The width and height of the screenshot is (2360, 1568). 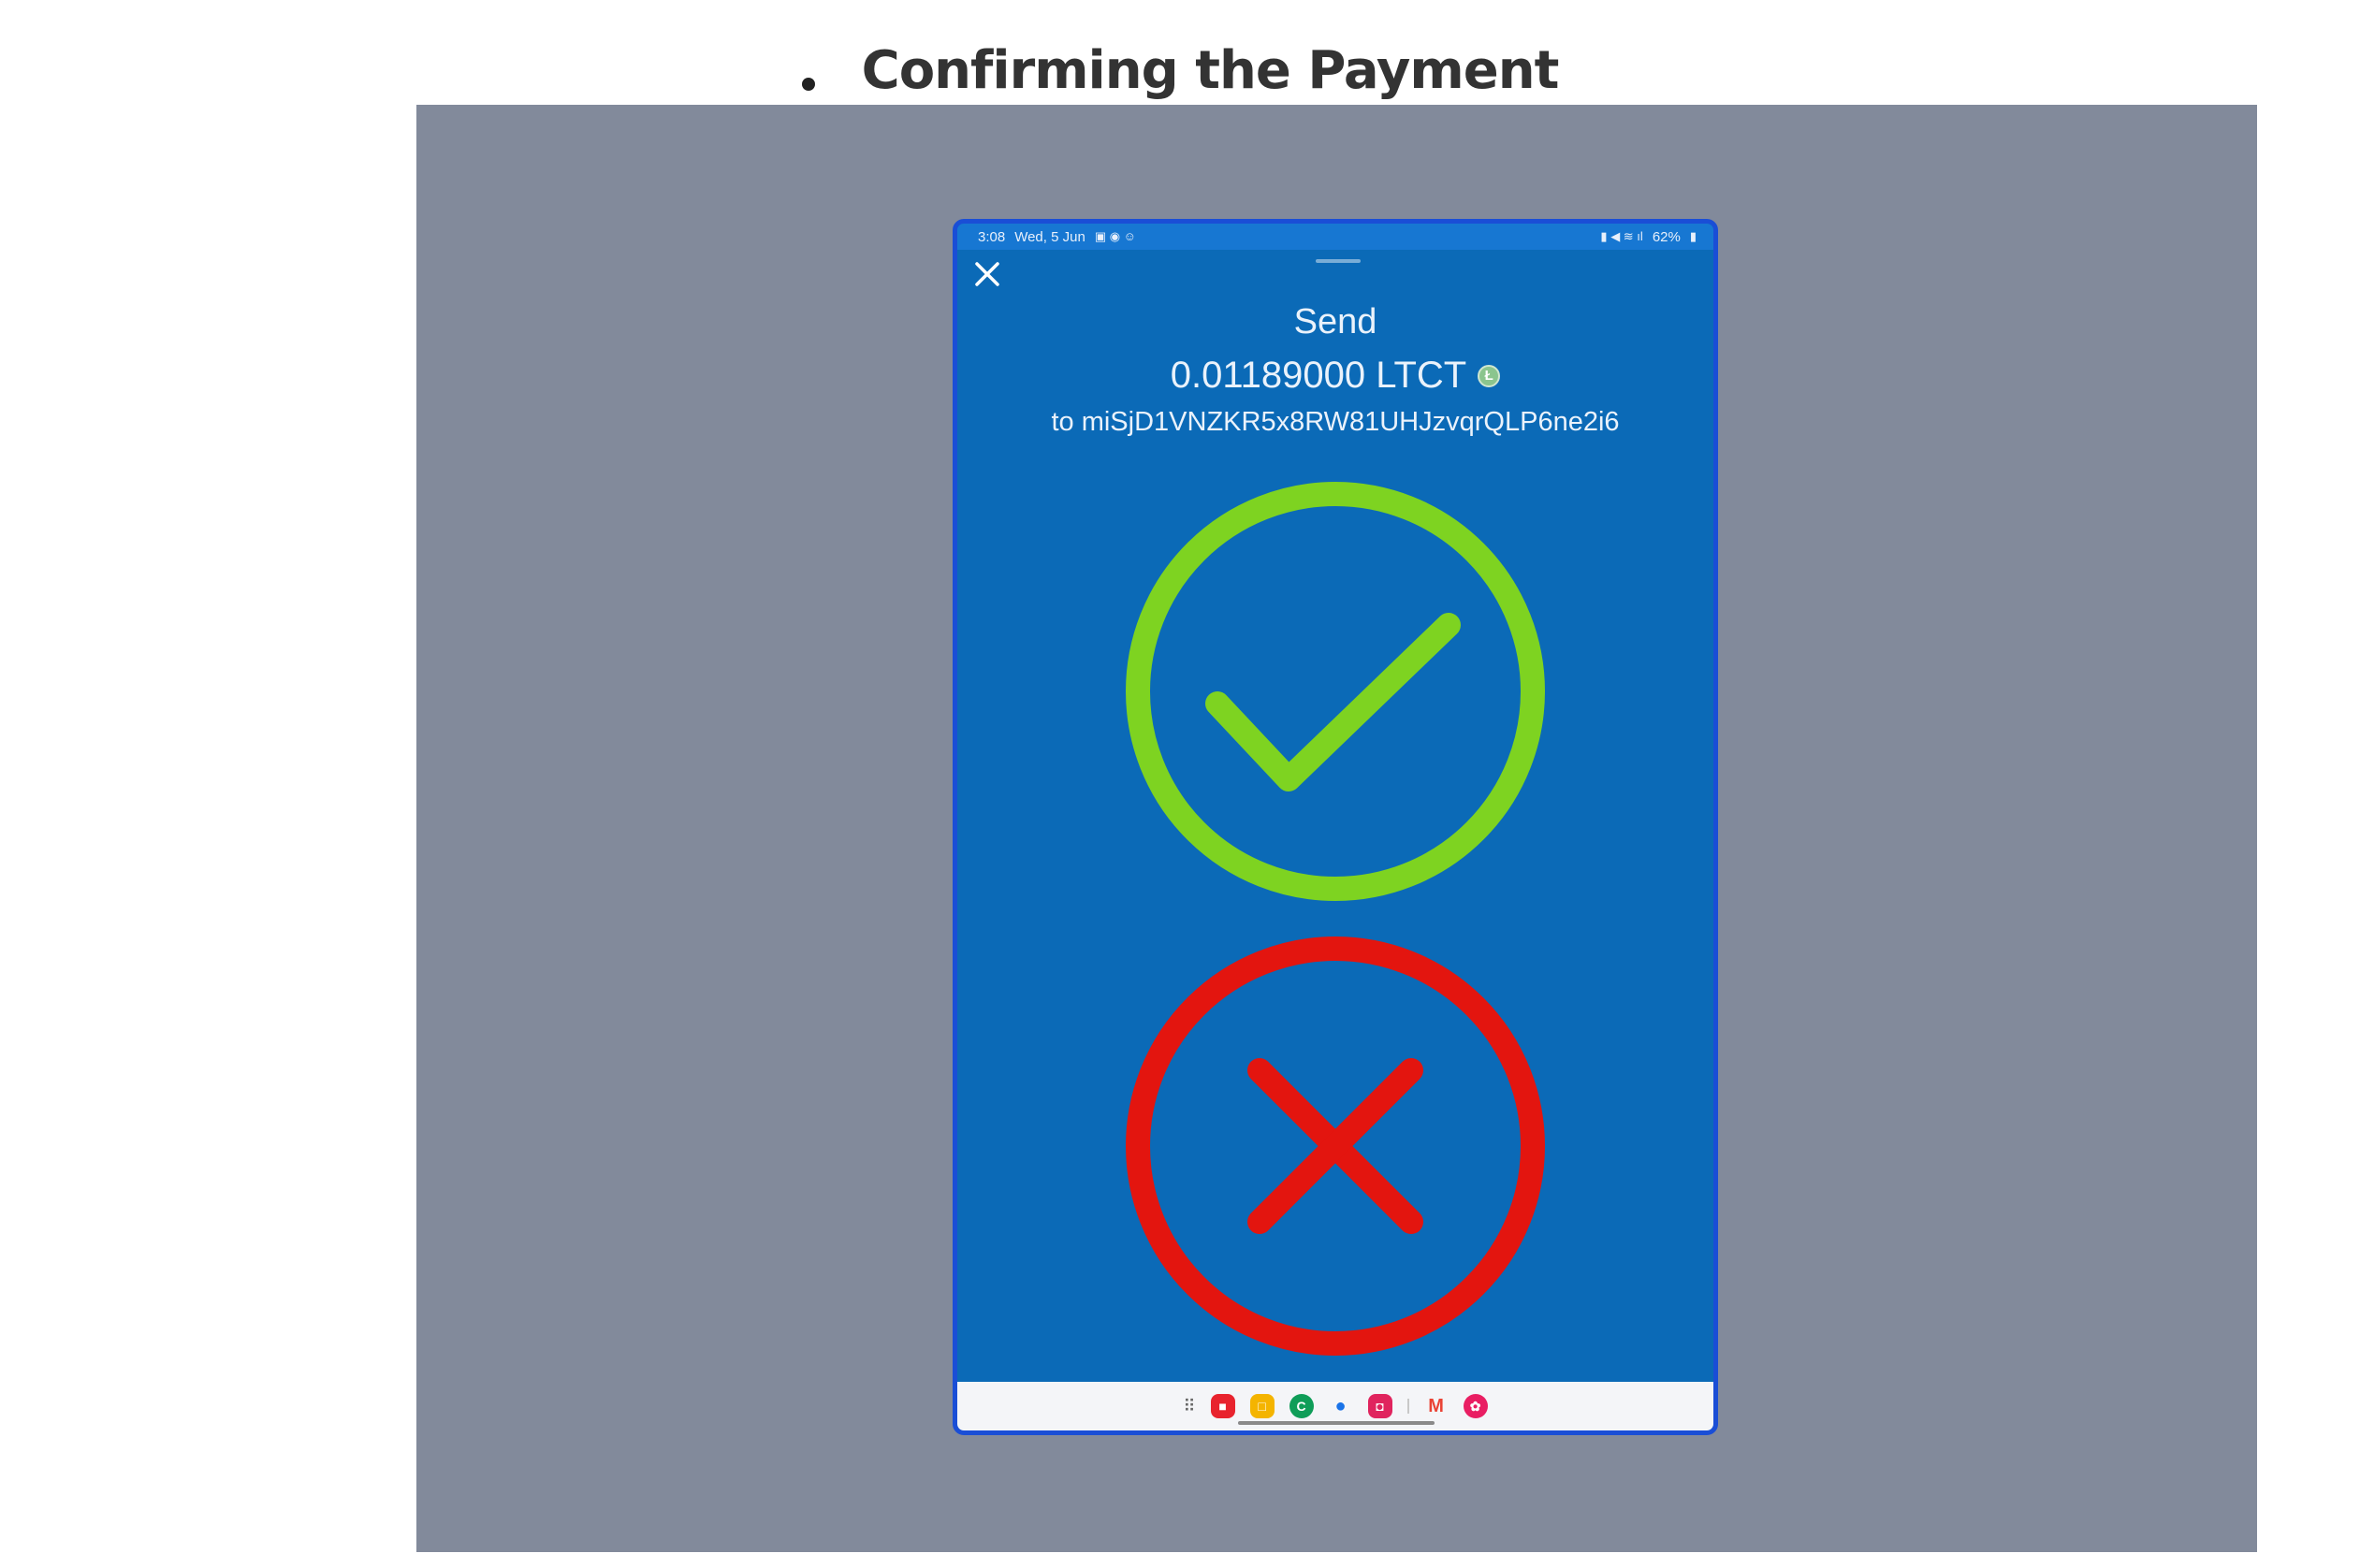 I want to click on taskbar: ⠿ ■ □ C ● ◘ M ✿, so click(x=1335, y=1406).